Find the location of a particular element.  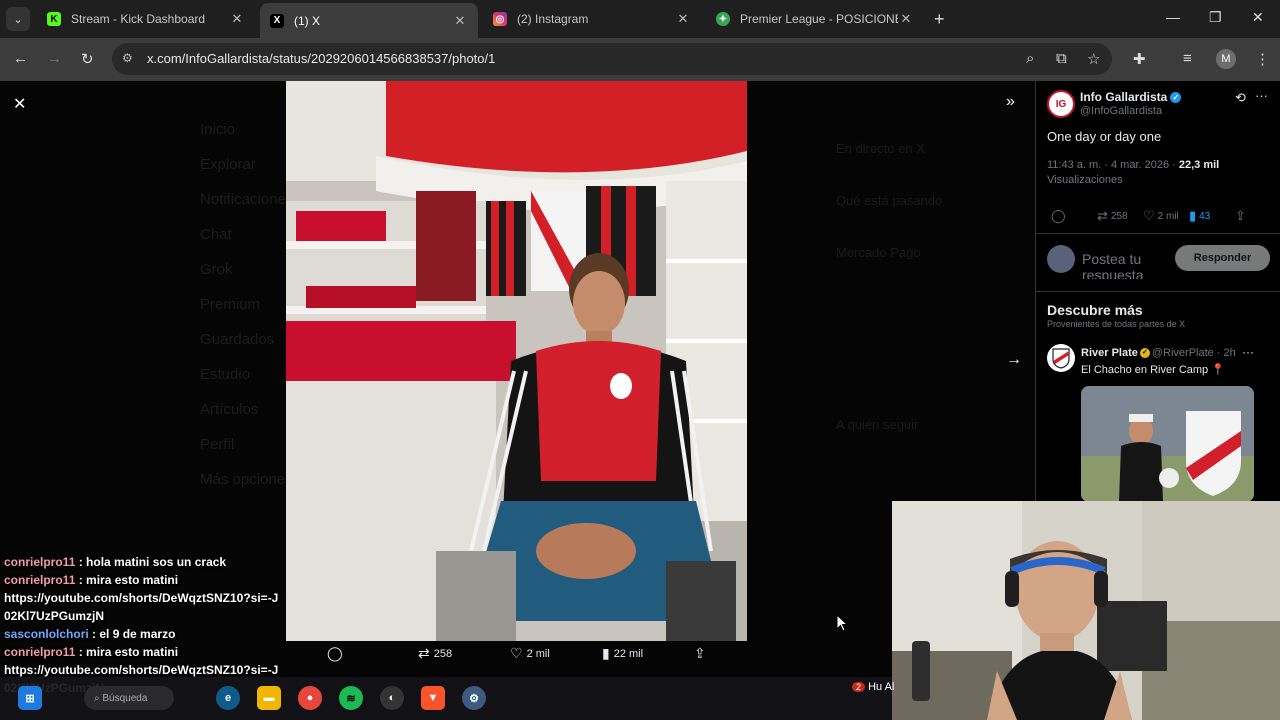

tweet-text: One day or day one is located at coordinates (1104, 136).